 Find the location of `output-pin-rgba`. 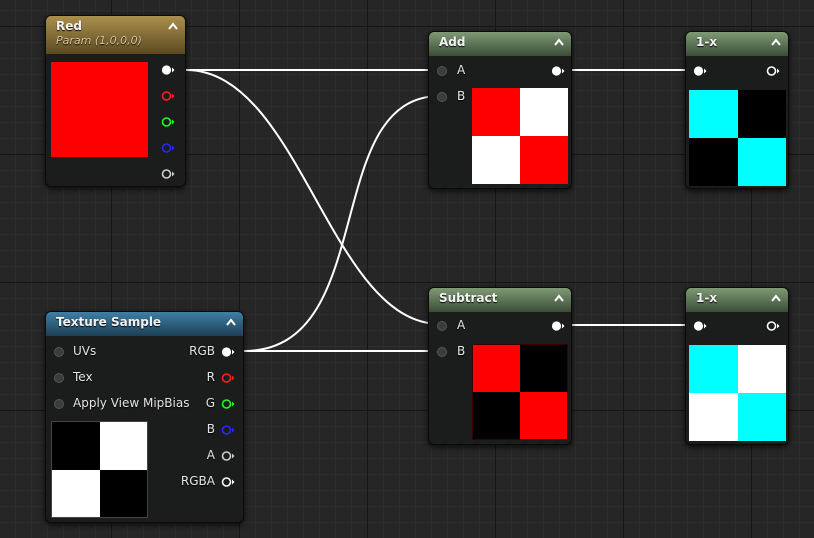

output-pin-rgba is located at coordinates (228, 482).